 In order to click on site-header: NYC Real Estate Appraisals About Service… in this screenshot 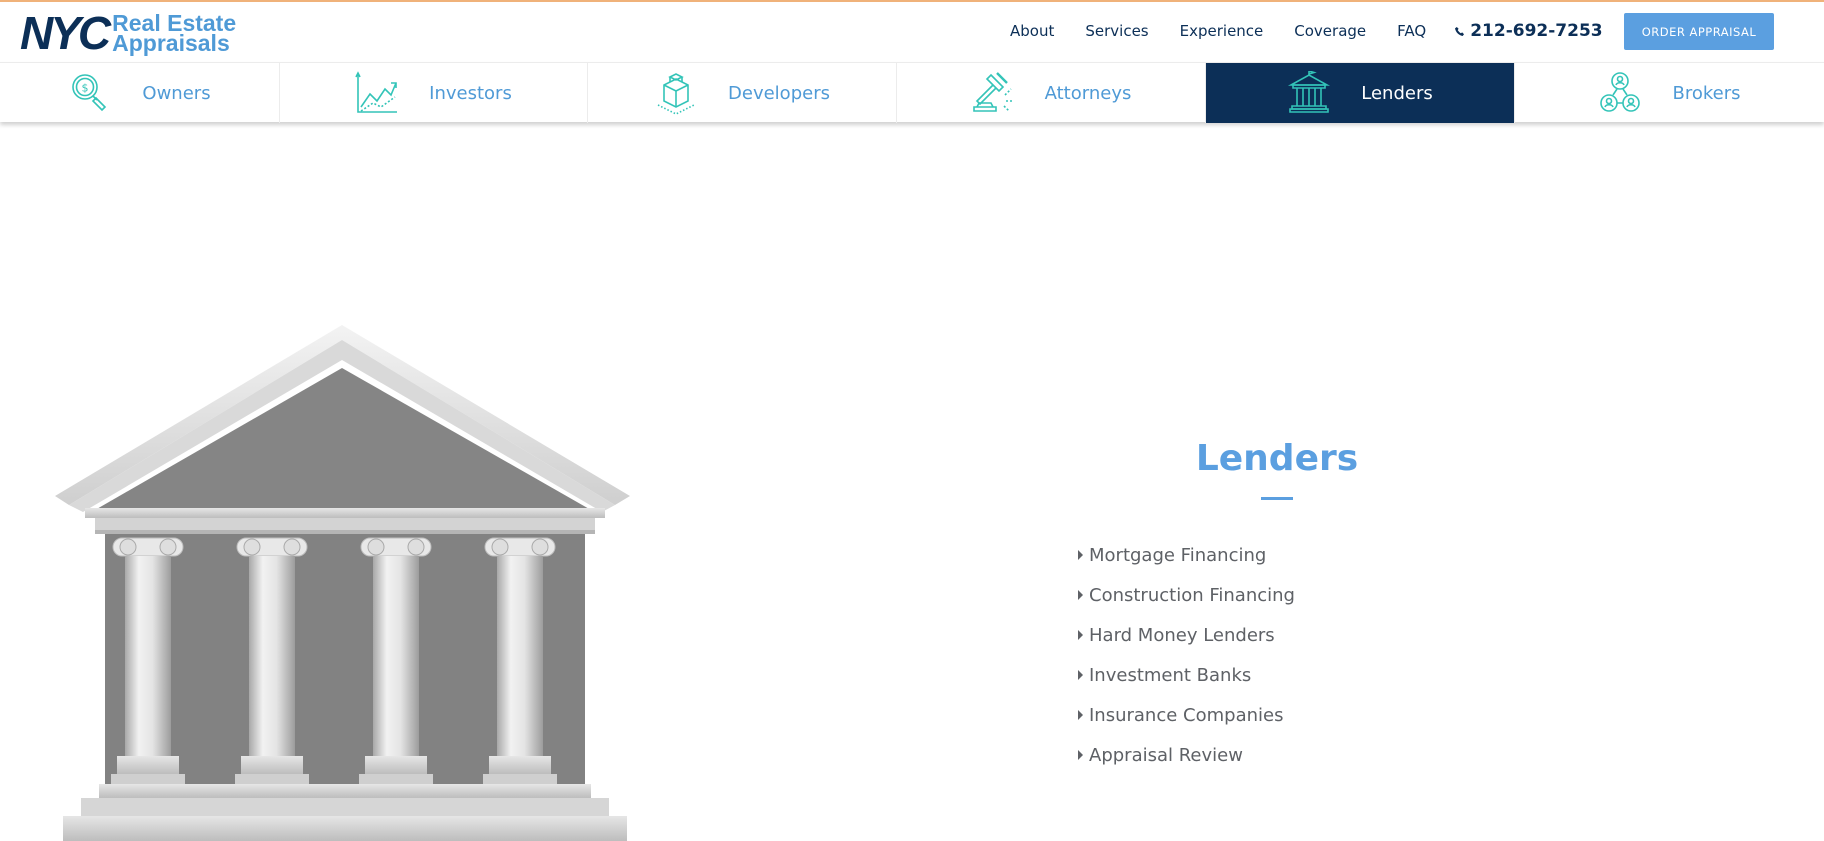, I will do `click(912, 32)`.